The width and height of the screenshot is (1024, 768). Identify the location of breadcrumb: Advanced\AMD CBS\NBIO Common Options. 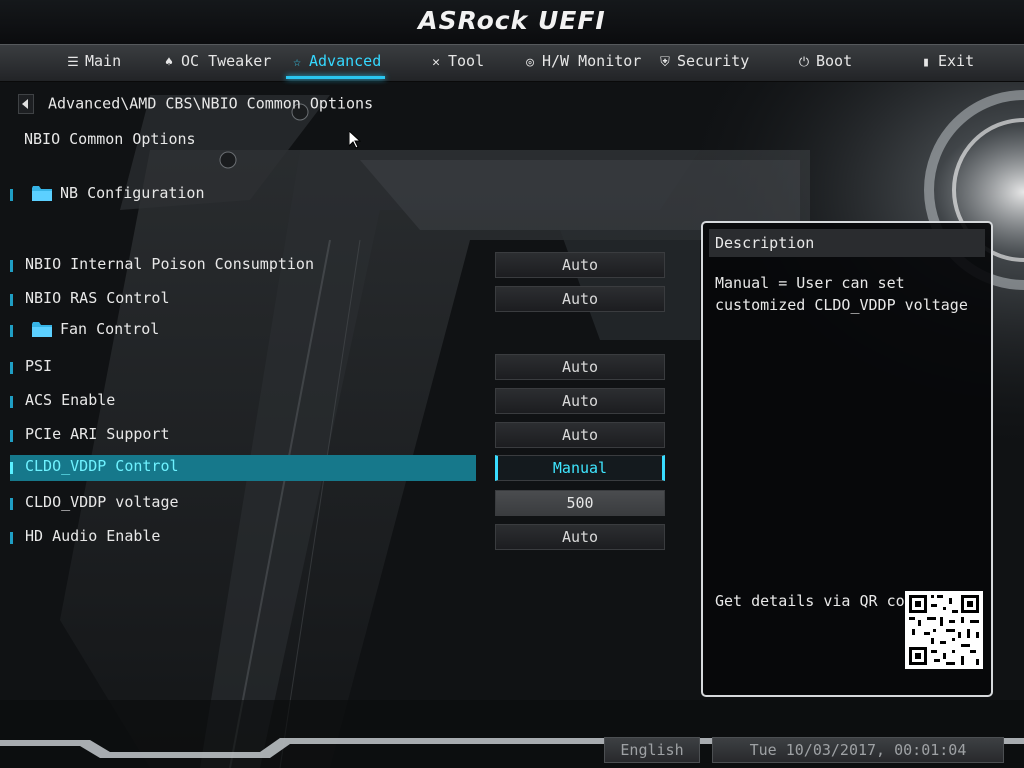
(195, 105).